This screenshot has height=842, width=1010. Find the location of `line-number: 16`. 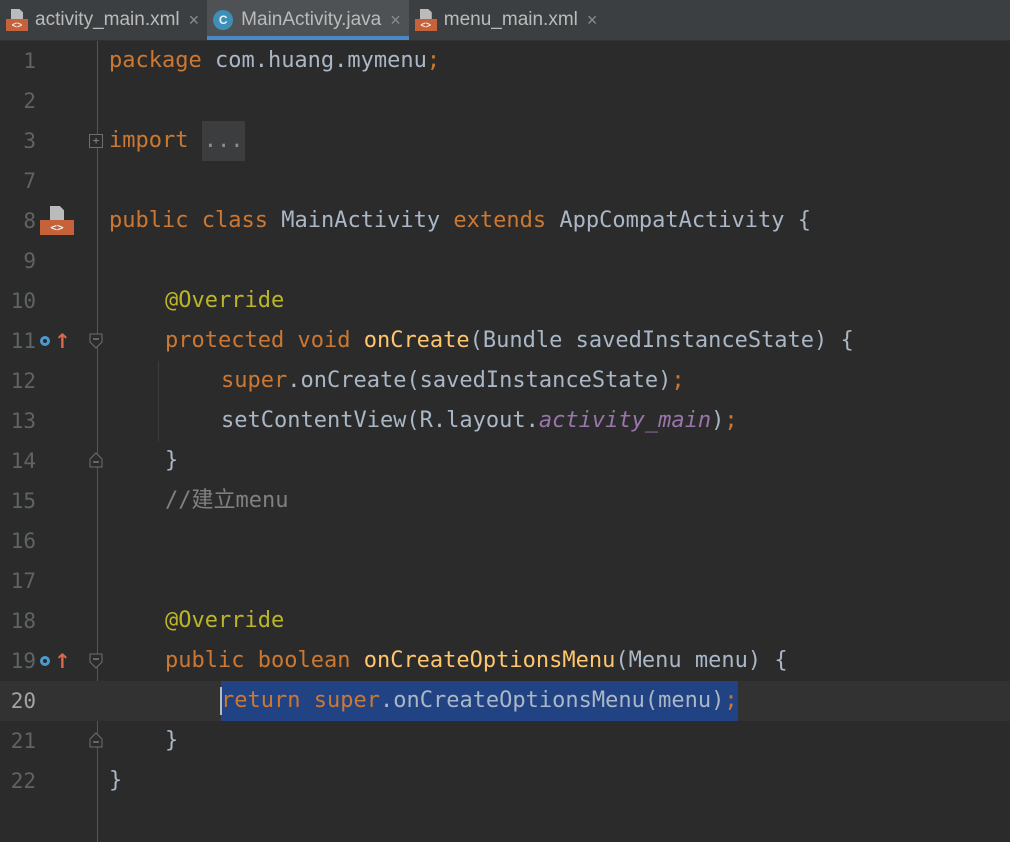

line-number: 16 is located at coordinates (23, 541).